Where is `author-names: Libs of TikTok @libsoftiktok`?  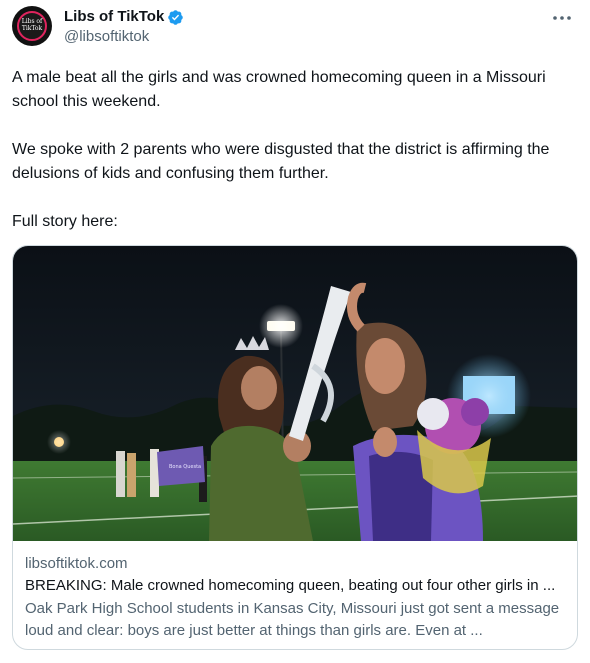
author-names: Libs of TikTok @libsoftiktok is located at coordinates (124, 27).